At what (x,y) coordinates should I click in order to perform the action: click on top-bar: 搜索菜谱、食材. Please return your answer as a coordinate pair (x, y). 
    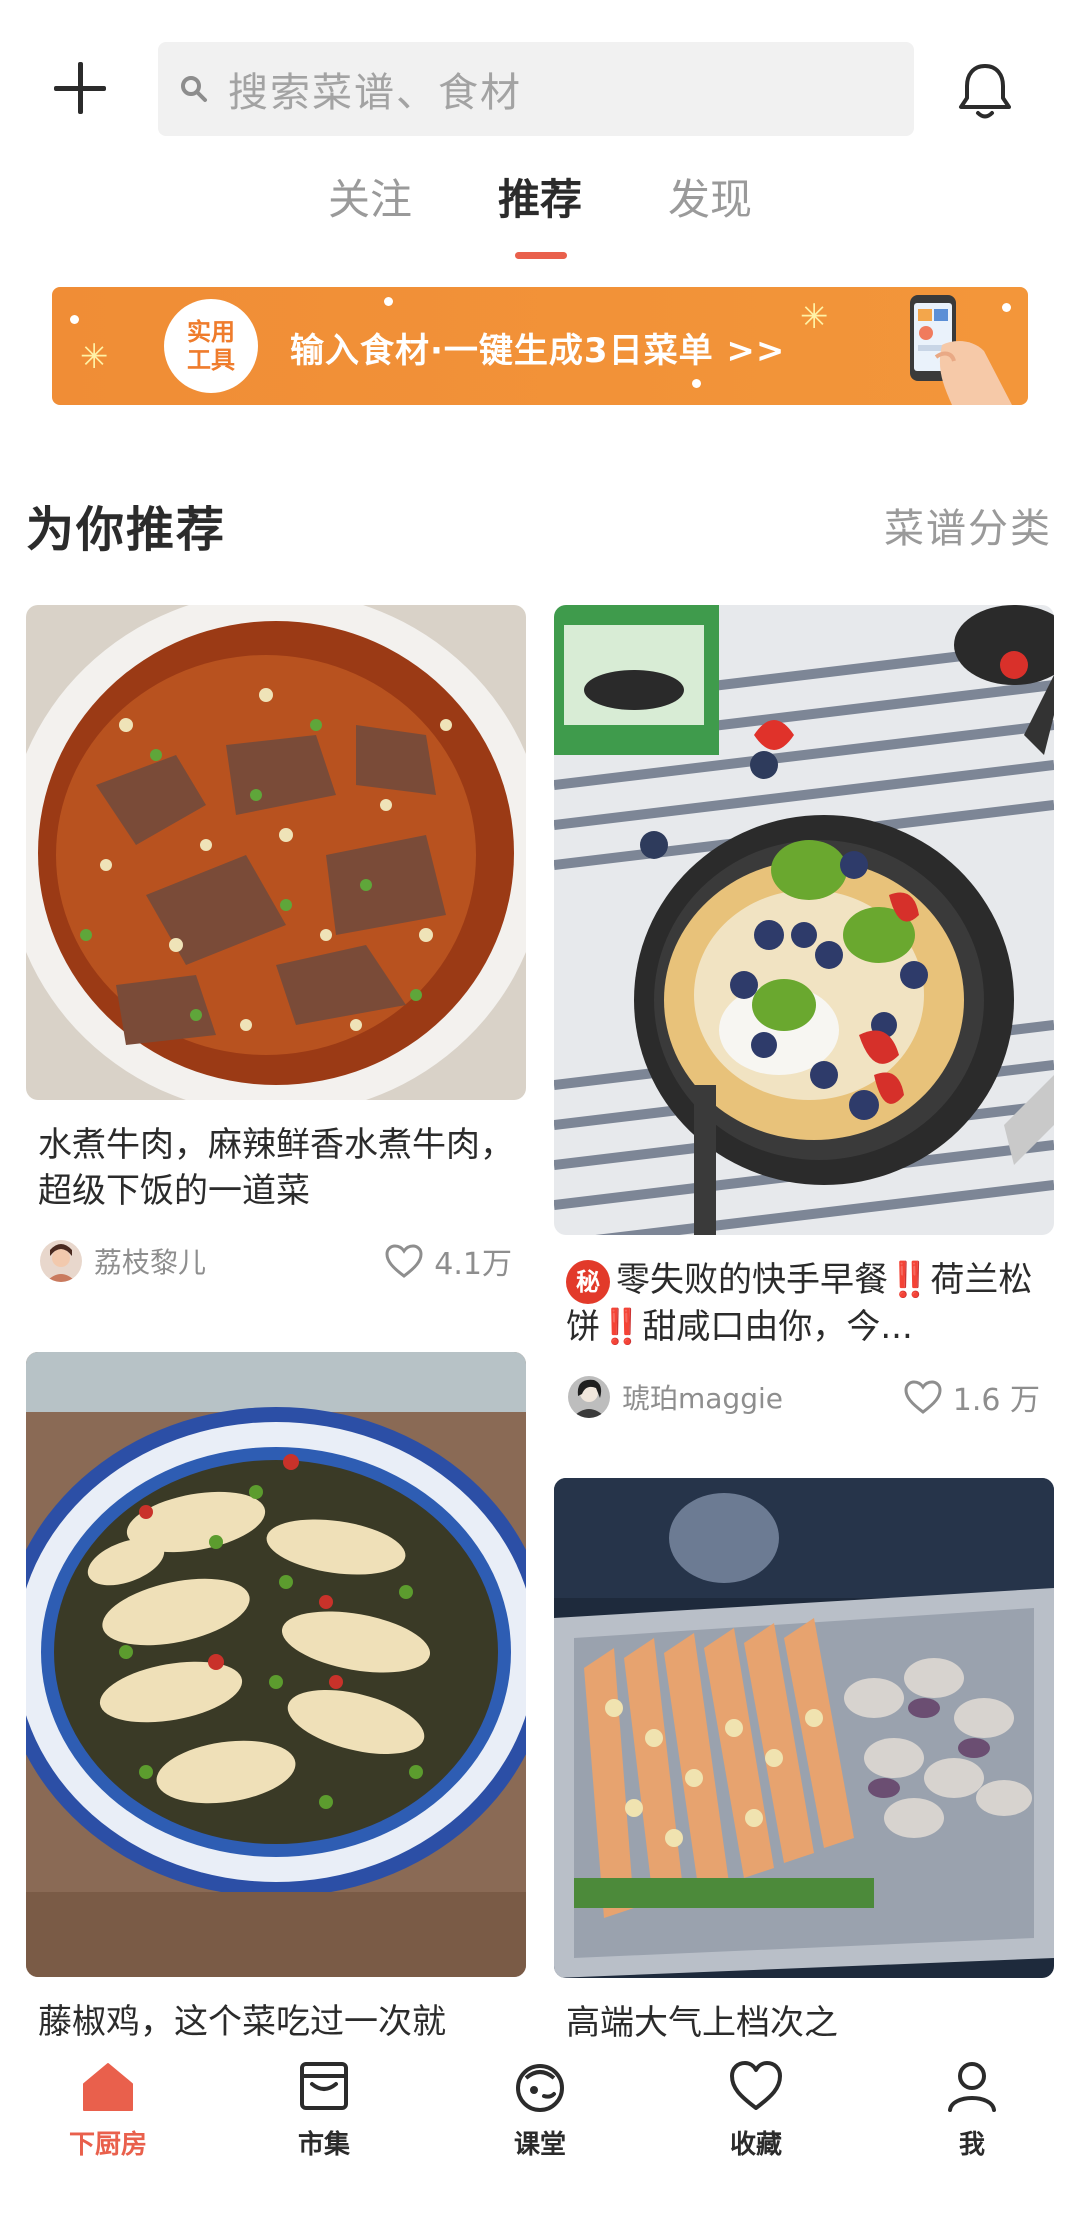
    Looking at the image, I should click on (540, 75).